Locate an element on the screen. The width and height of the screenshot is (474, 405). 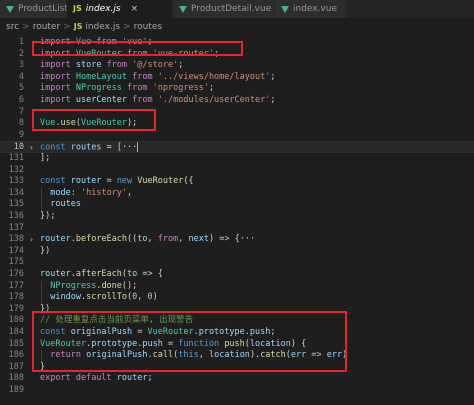
code-line-9: 9 is located at coordinates (237, 136).